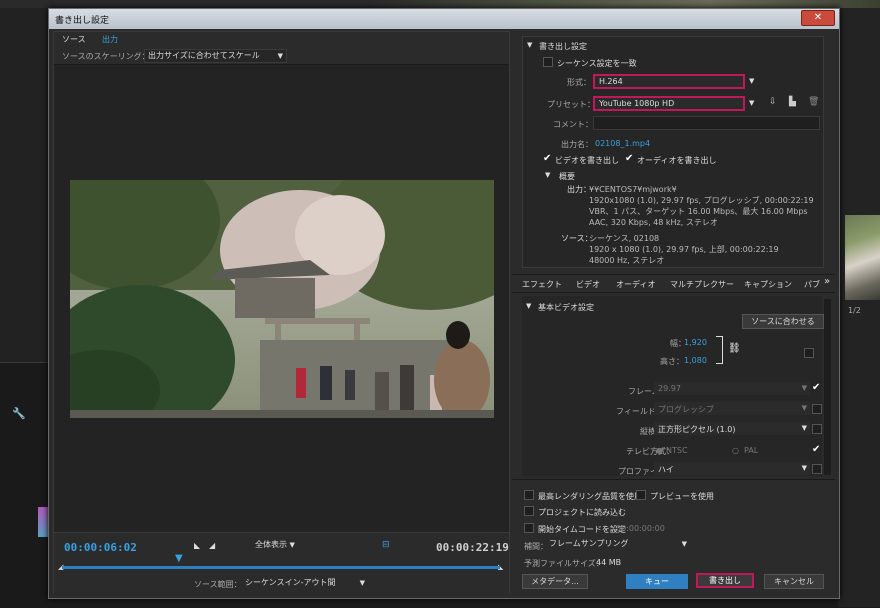  What do you see at coordinates (579, 82) in the screenshot?
I see `format-label: 形式：` at bounding box center [579, 82].